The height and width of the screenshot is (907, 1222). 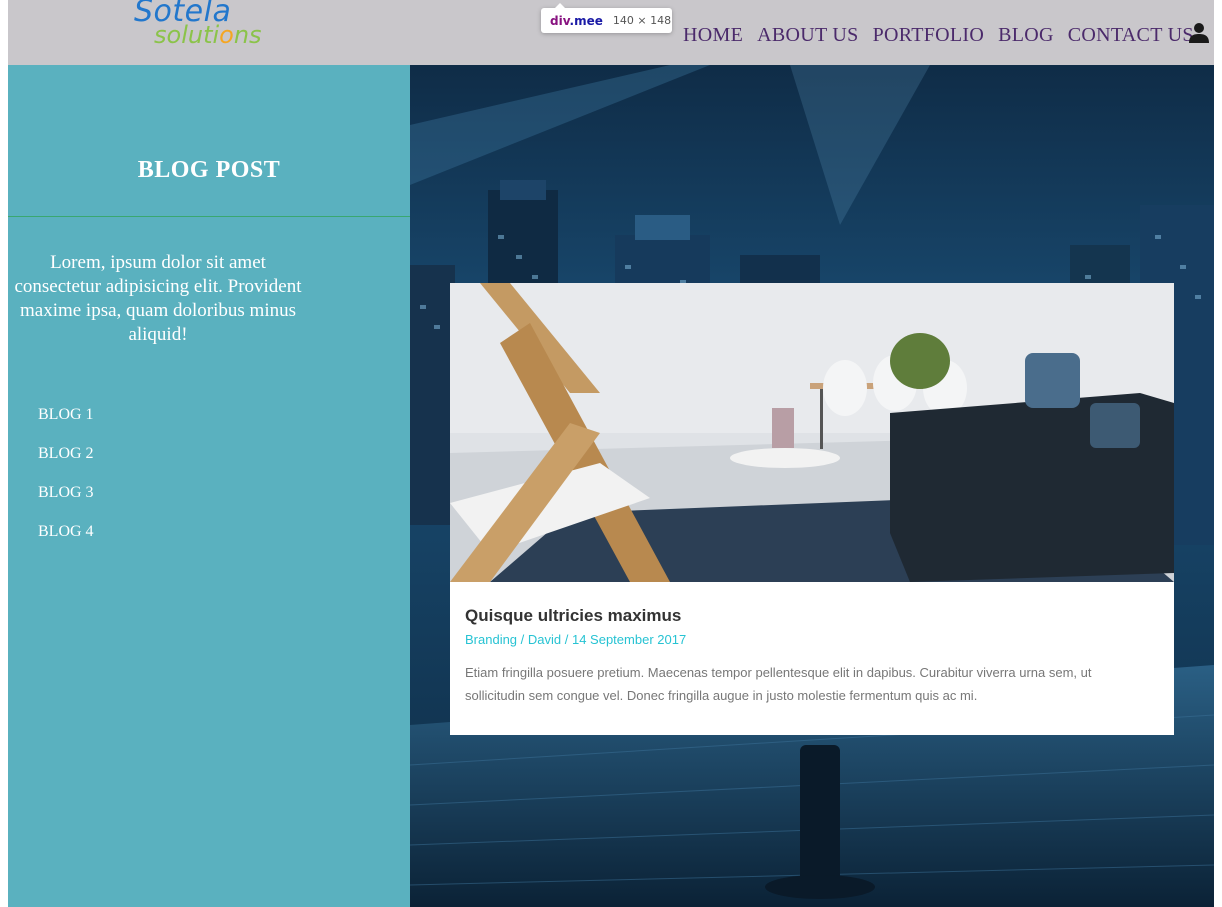 I want to click on nav-blog: BLOG, so click(x=1026, y=35).